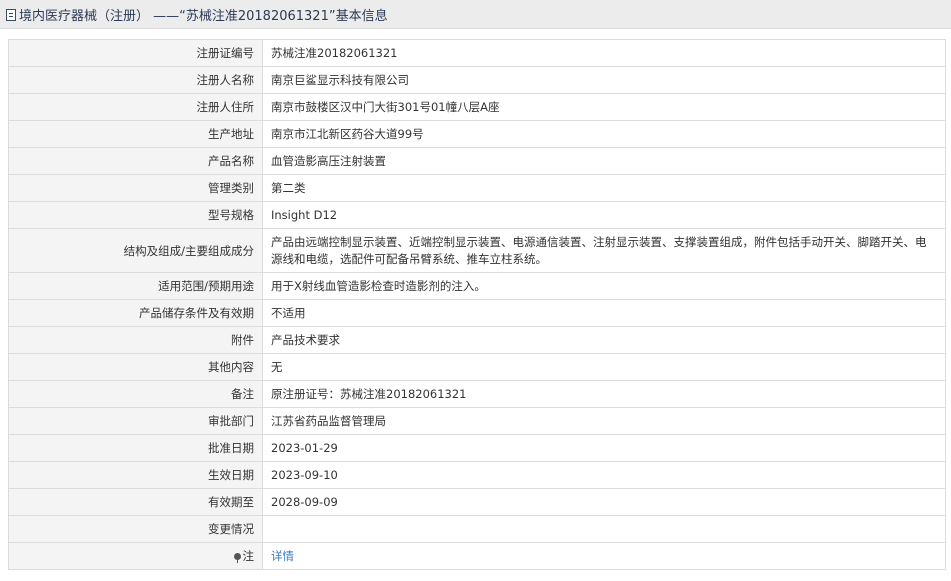  Describe the element at coordinates (604, 502) in the screenshot. I see `row-value-expiry-date: 2028-09-09` at that location.